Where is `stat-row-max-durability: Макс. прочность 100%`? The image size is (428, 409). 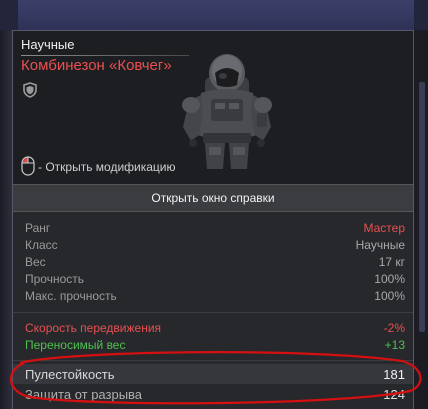 stat-row-max-durability: Макс. прочность 100% is located at coordinates (213, 296).